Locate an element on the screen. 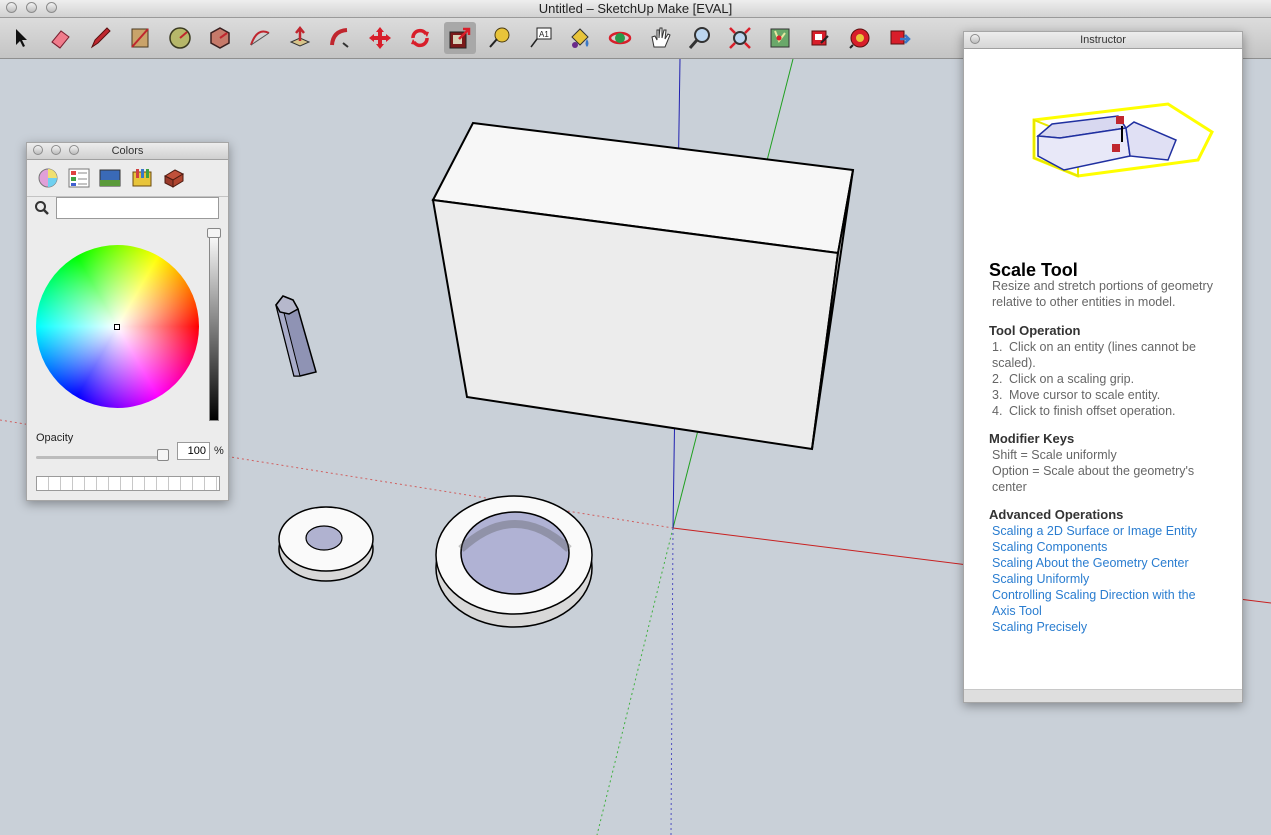  pencil-icon is located at coordinates (100, 38).